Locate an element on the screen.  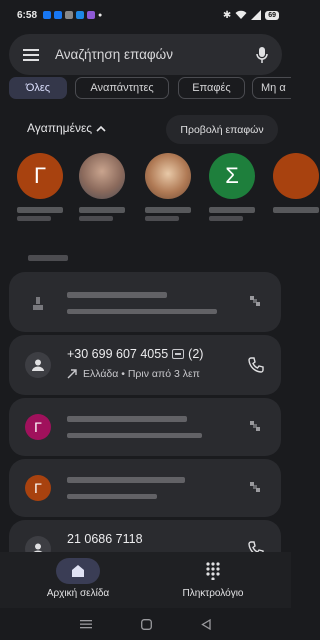
home-button-icon is located at coordinates (146, 624).